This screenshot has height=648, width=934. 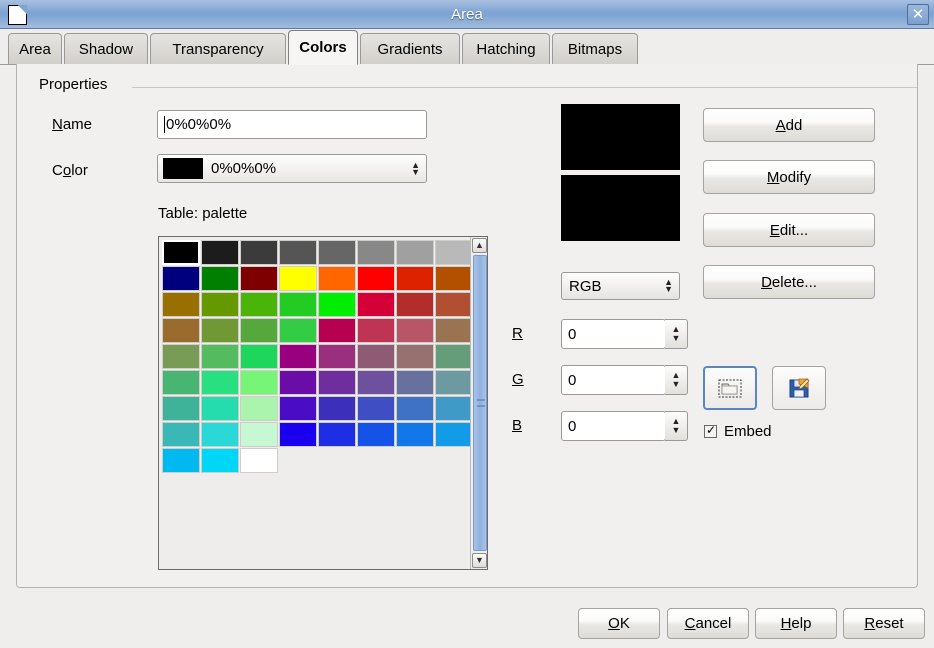 I want to click on tab-bitmaps: Bitmaps, so click(x=595, y=48).